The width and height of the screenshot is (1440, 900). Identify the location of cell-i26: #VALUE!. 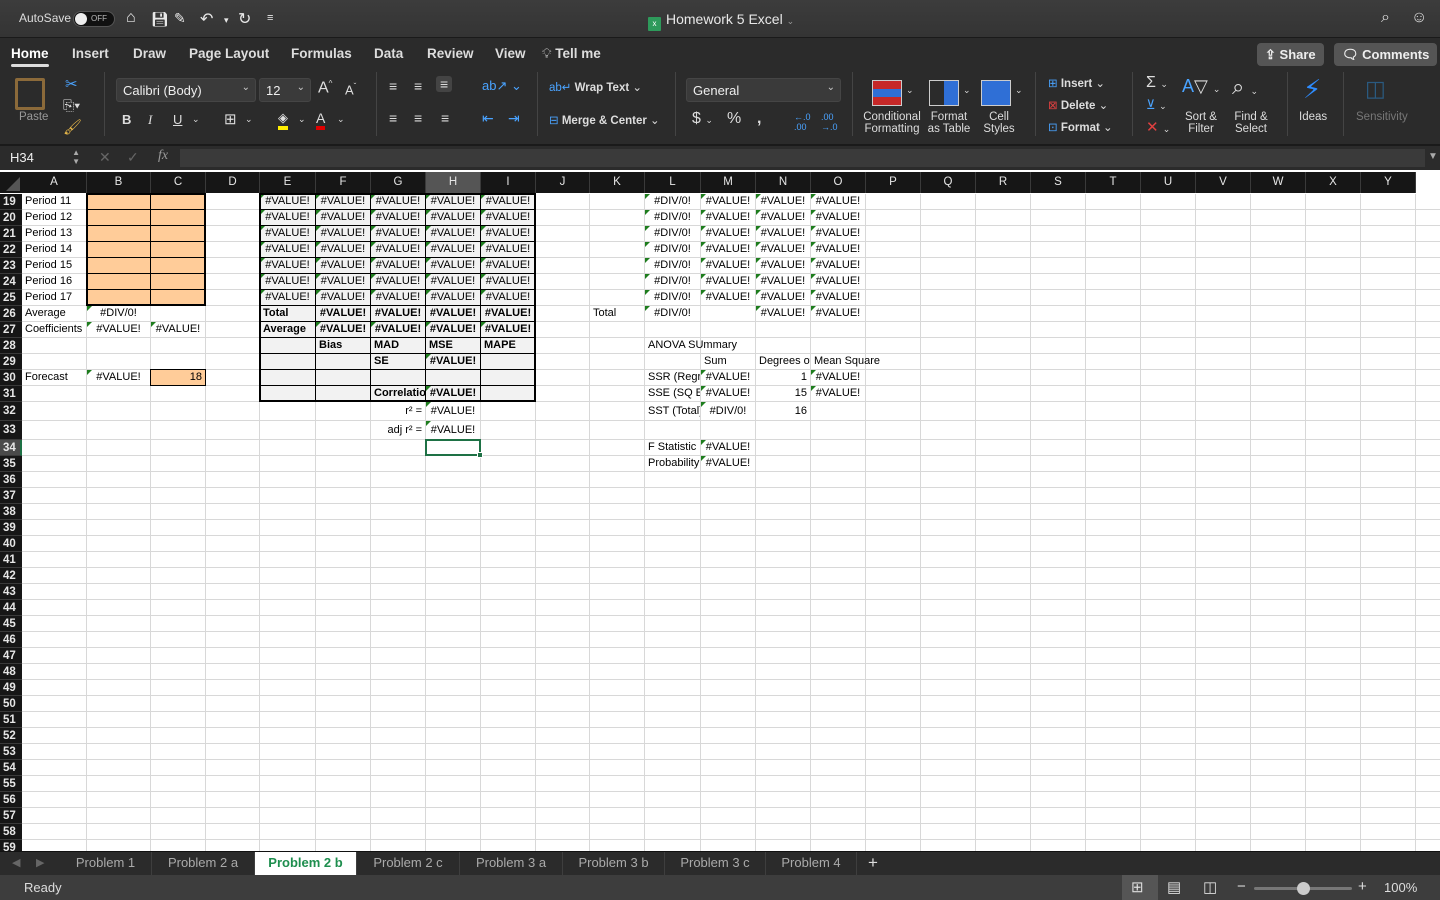
(508, 313).